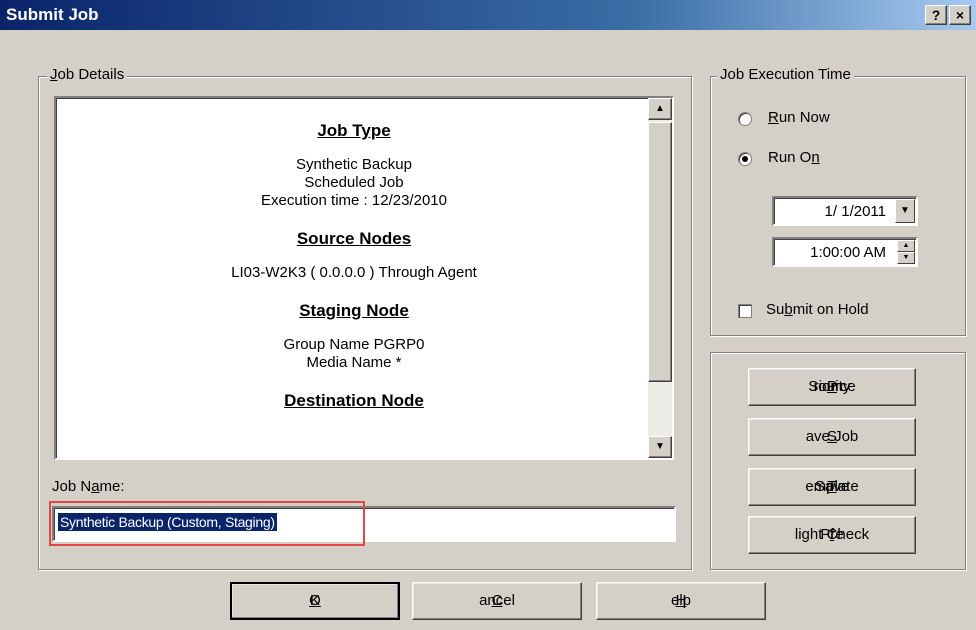  Describe the element at coordinates (88, 486) in the screenshot. I see `job-name-label: Job Name:` at that location.